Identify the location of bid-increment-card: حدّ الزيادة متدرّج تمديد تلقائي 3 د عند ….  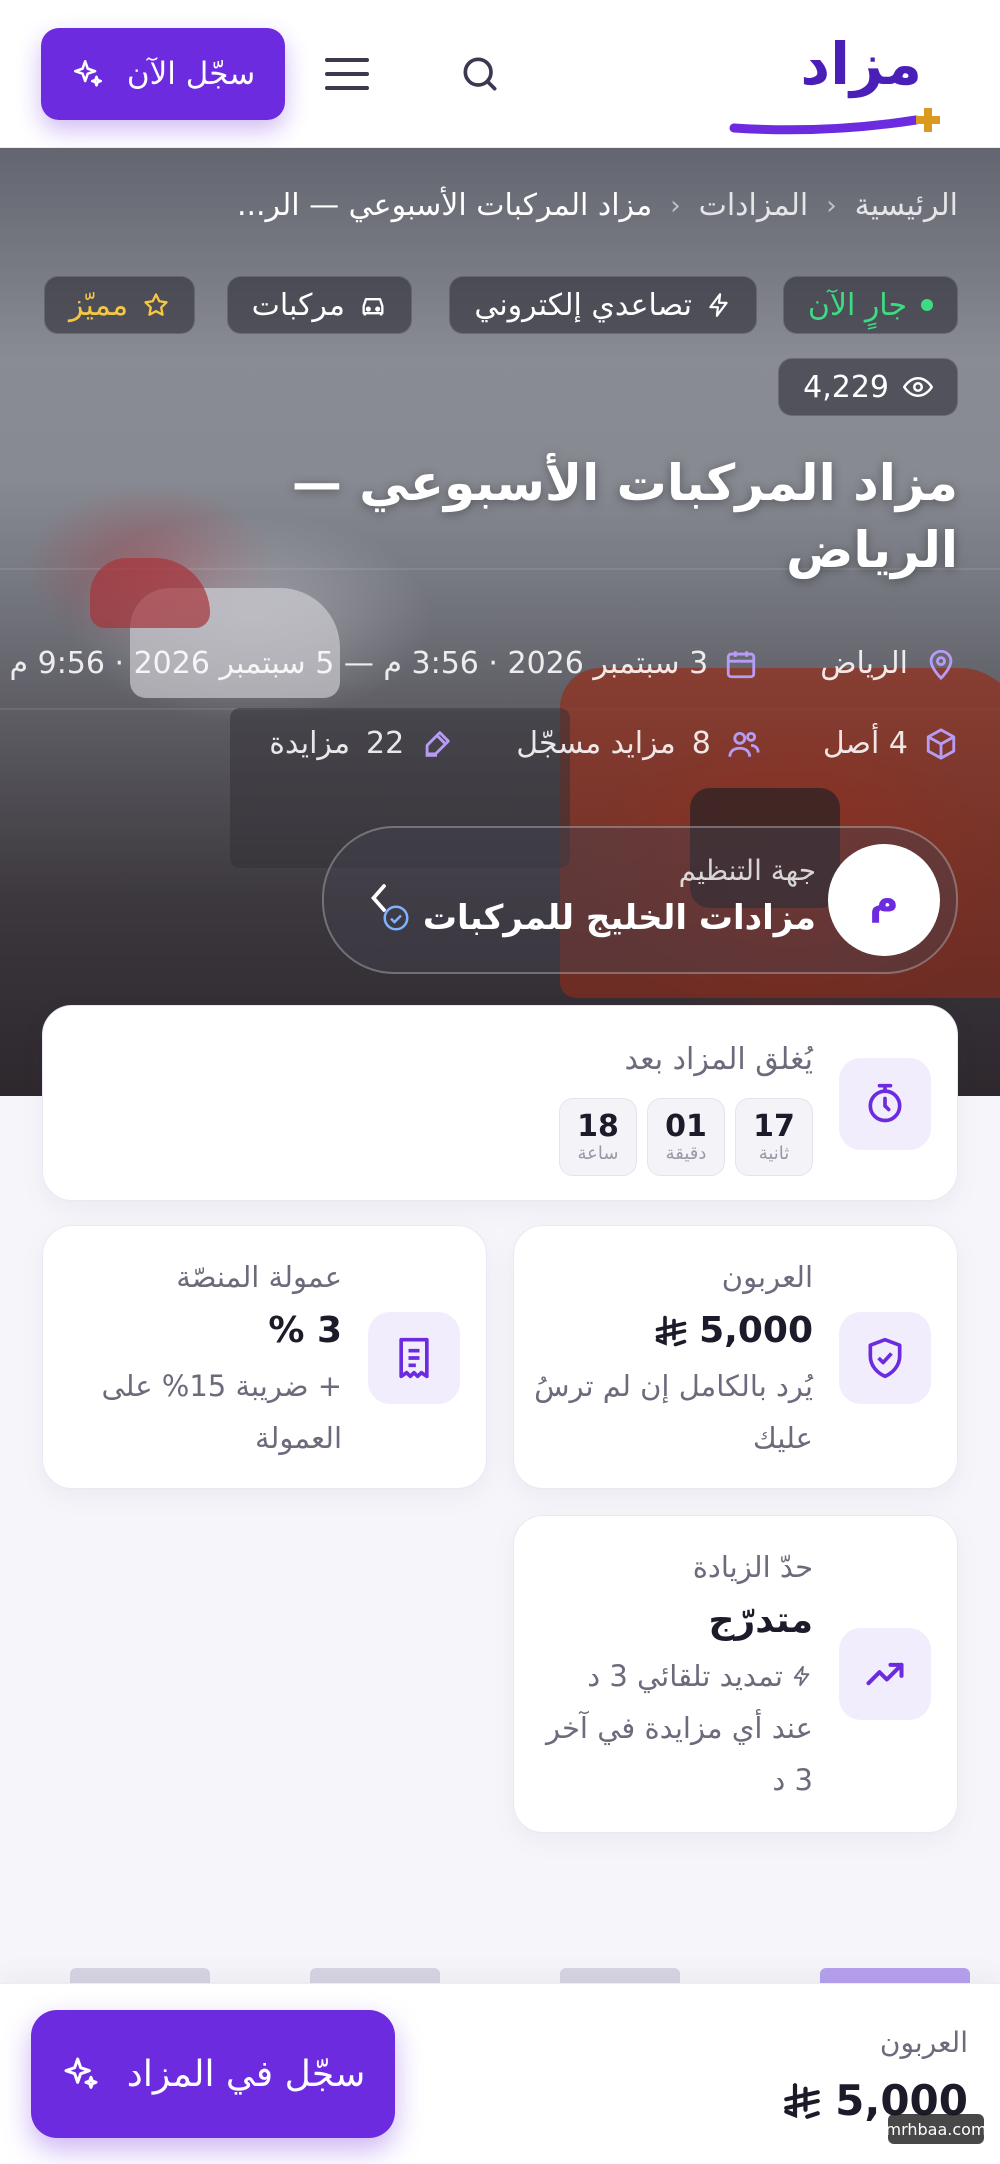
(735, 1674).